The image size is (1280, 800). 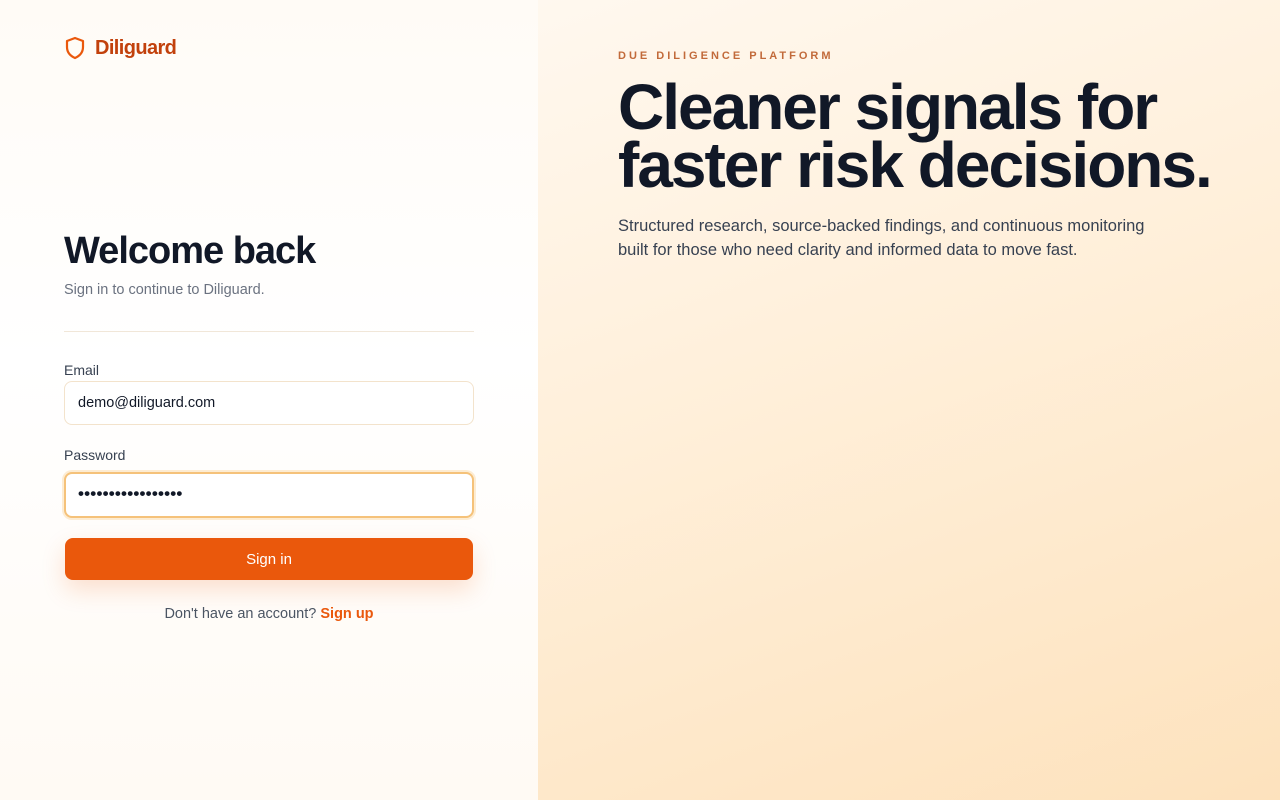 What do you see at coordinates (130, 493) in the screenshot?
I see `password-value: •••••••••••••••••` at bounding box center [130, 493].